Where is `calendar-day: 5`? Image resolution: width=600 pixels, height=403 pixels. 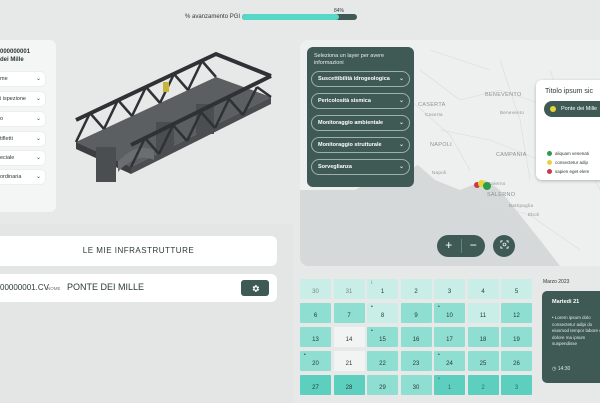 calendar-day: 5 is located at coordinates (516, 289).